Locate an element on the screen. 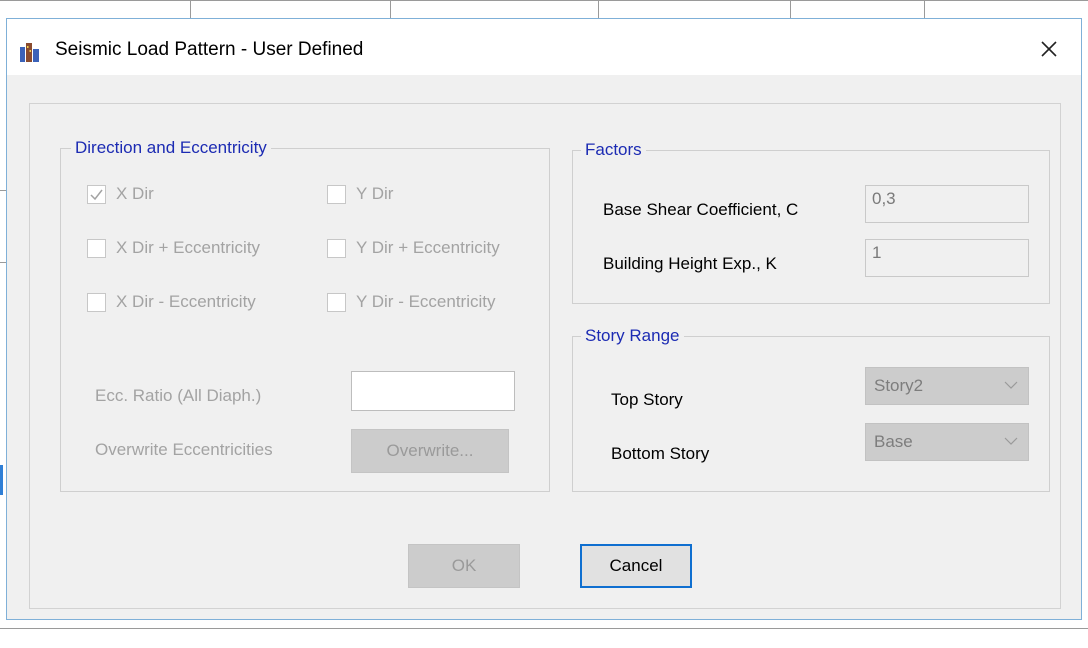  x-dir-checkbox is located at coordinates (96, 194).